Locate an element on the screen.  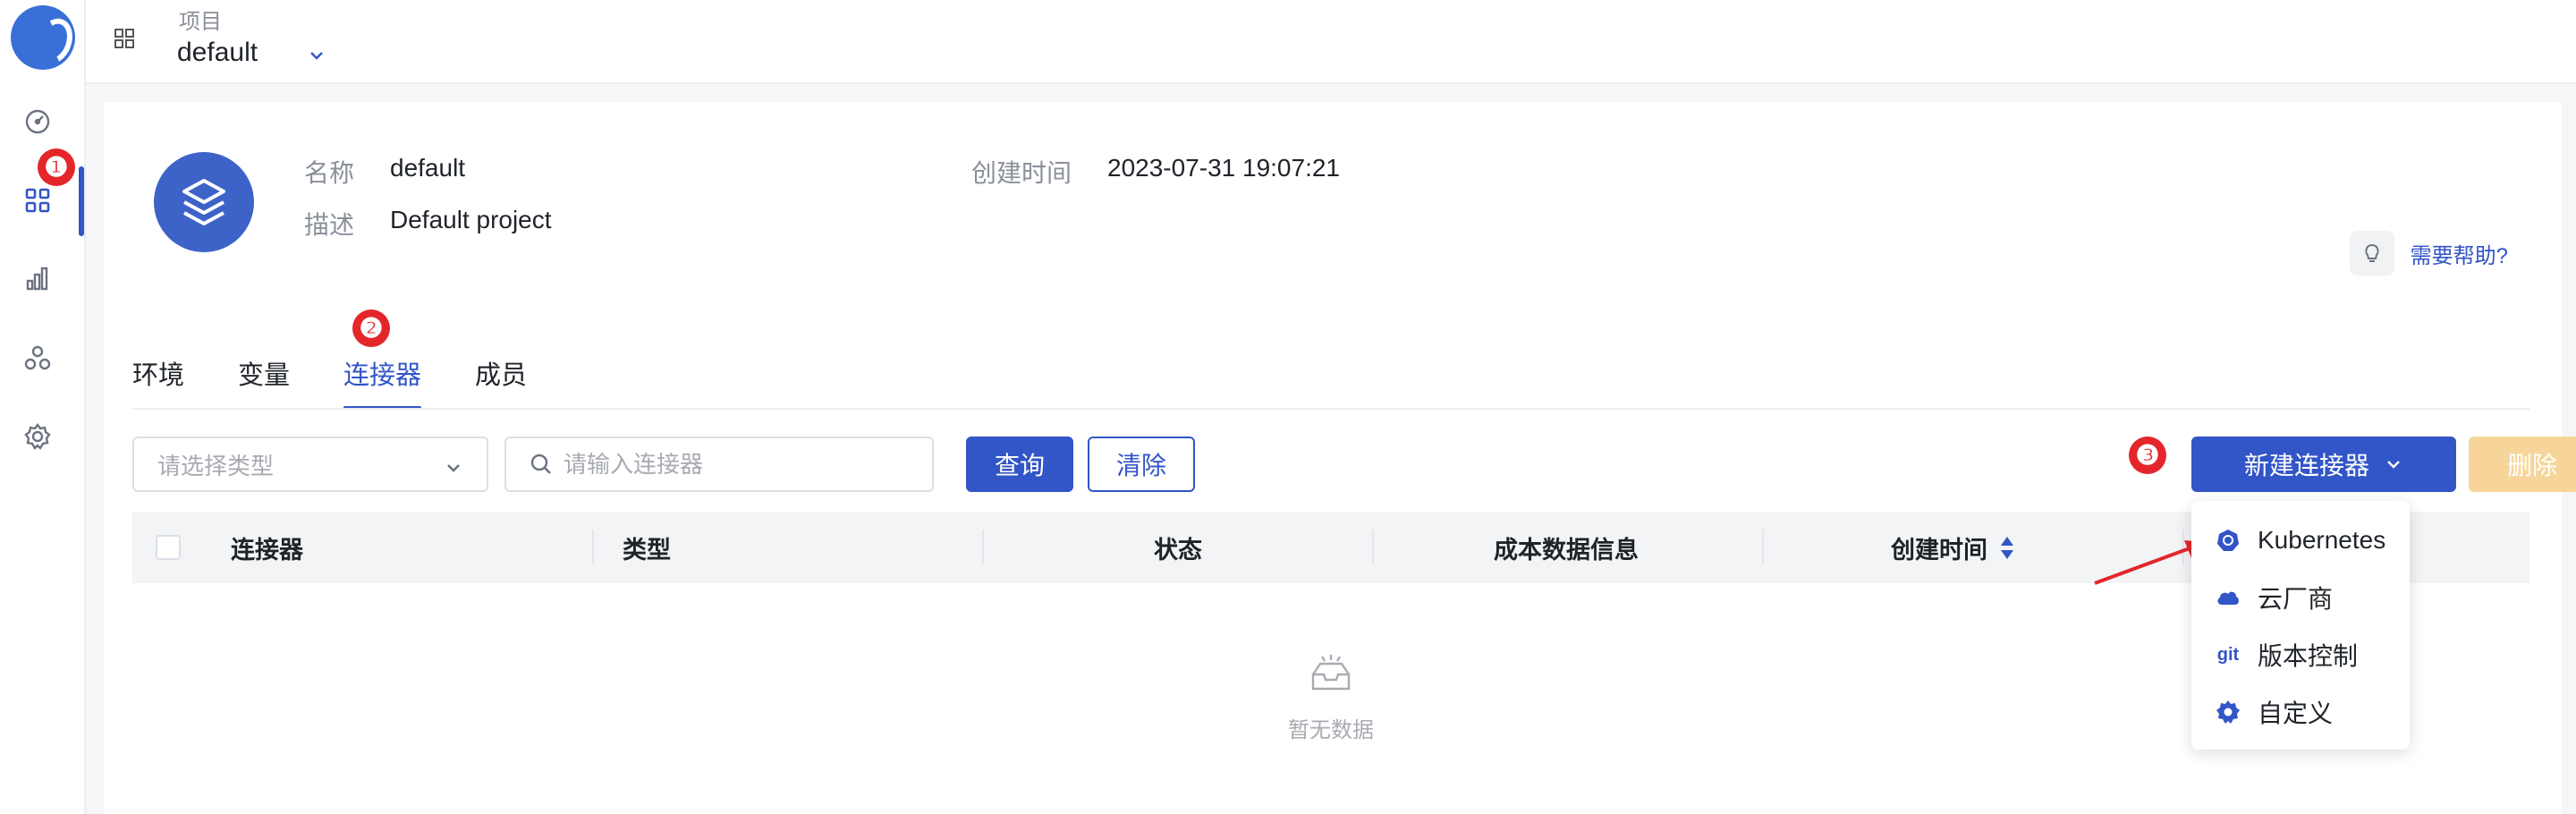
menu-item-custom: 自定义 is located at coordinates (2274, 712).